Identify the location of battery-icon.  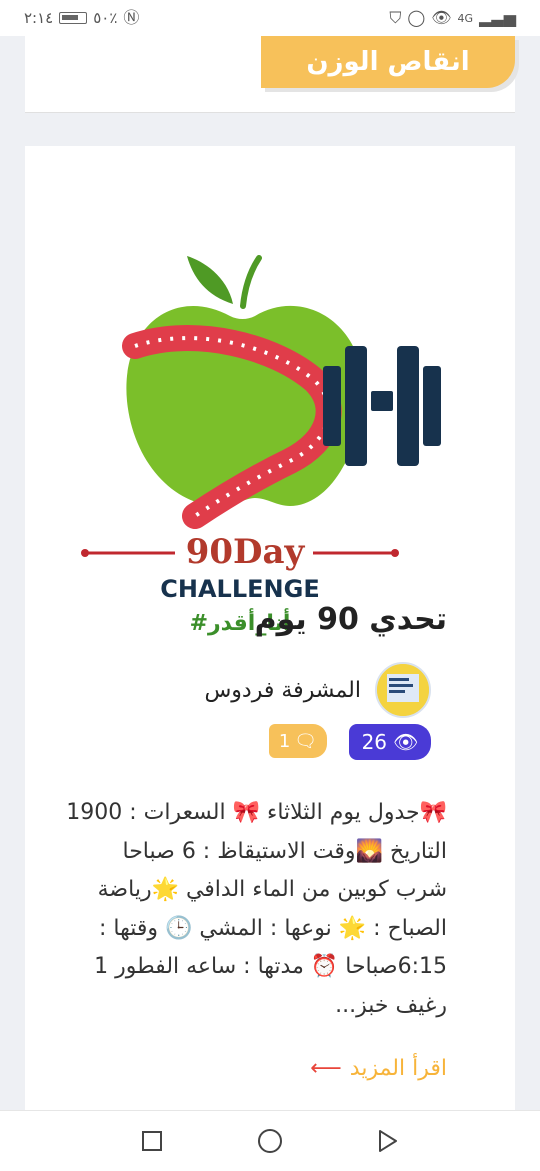
(73, 18).